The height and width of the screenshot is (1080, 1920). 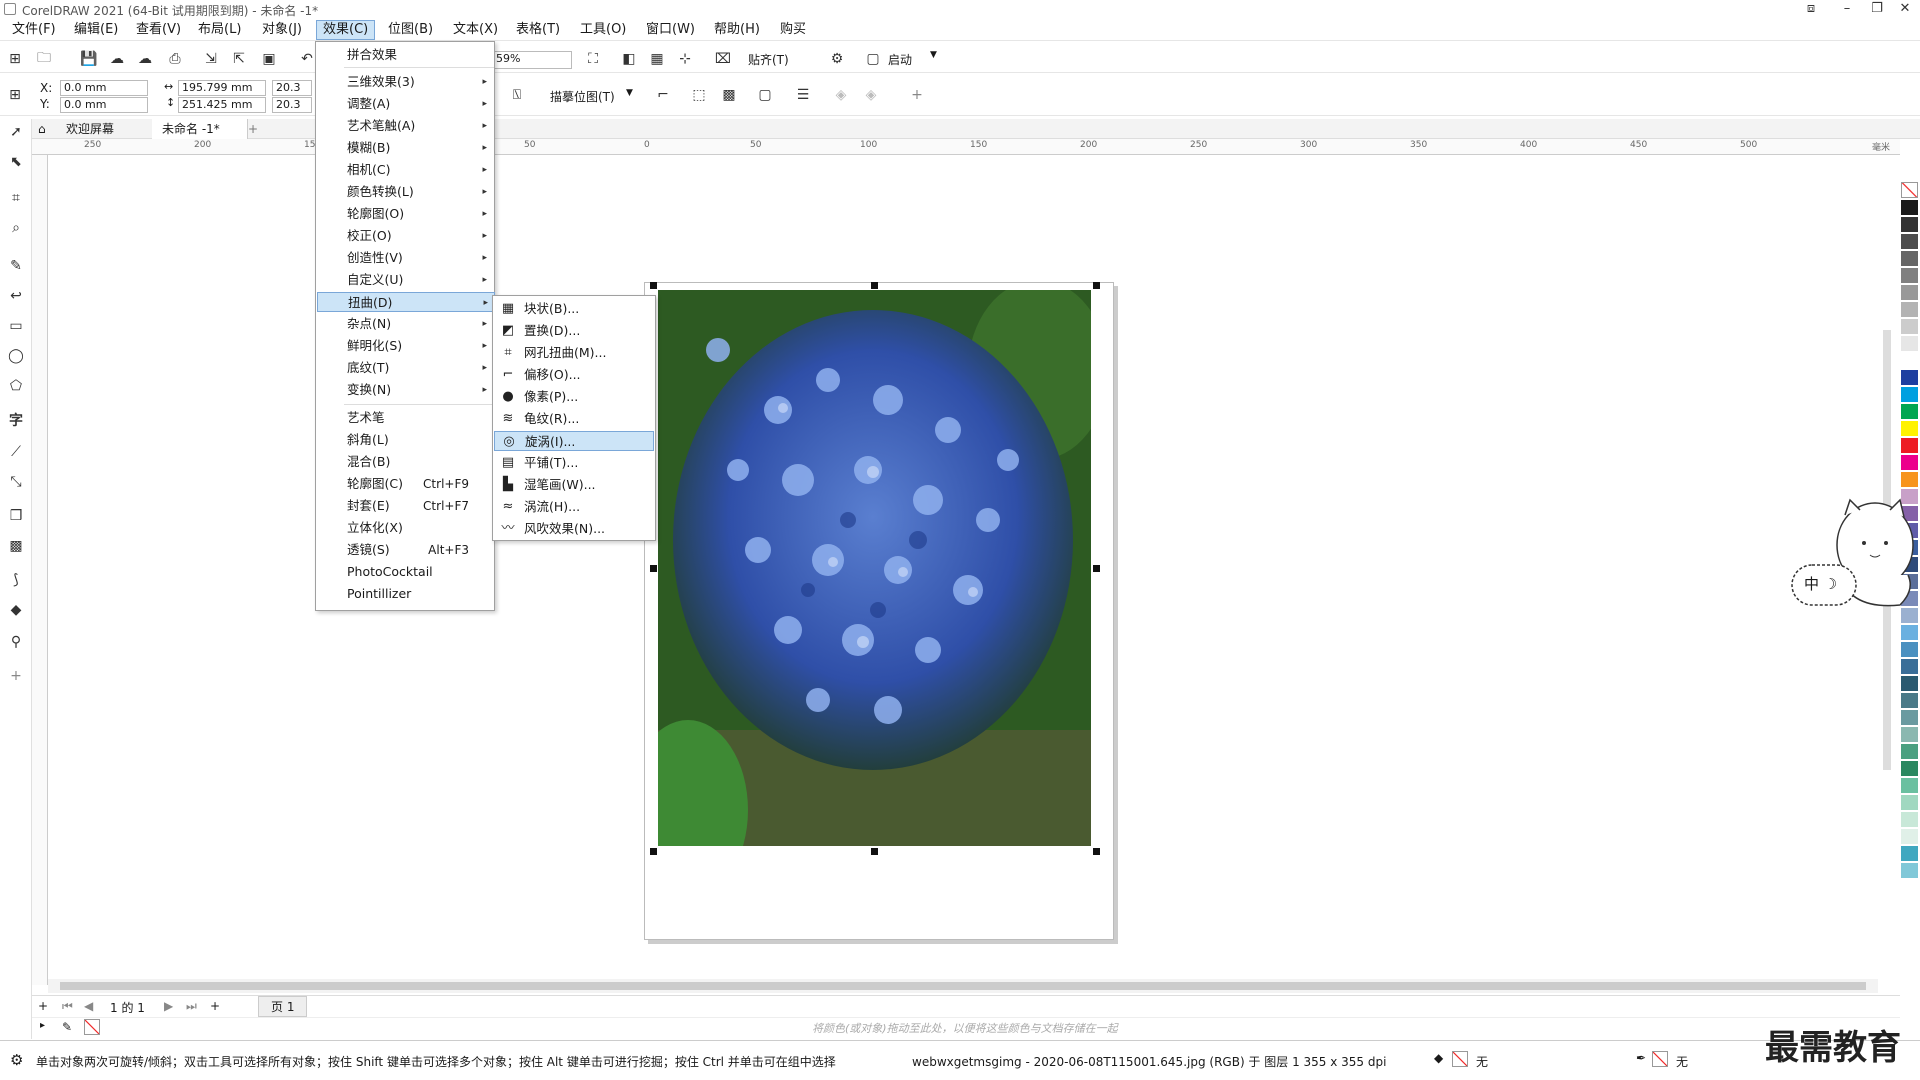 I want to click on menu-text: 文本(X), so click(x=475, y=30).